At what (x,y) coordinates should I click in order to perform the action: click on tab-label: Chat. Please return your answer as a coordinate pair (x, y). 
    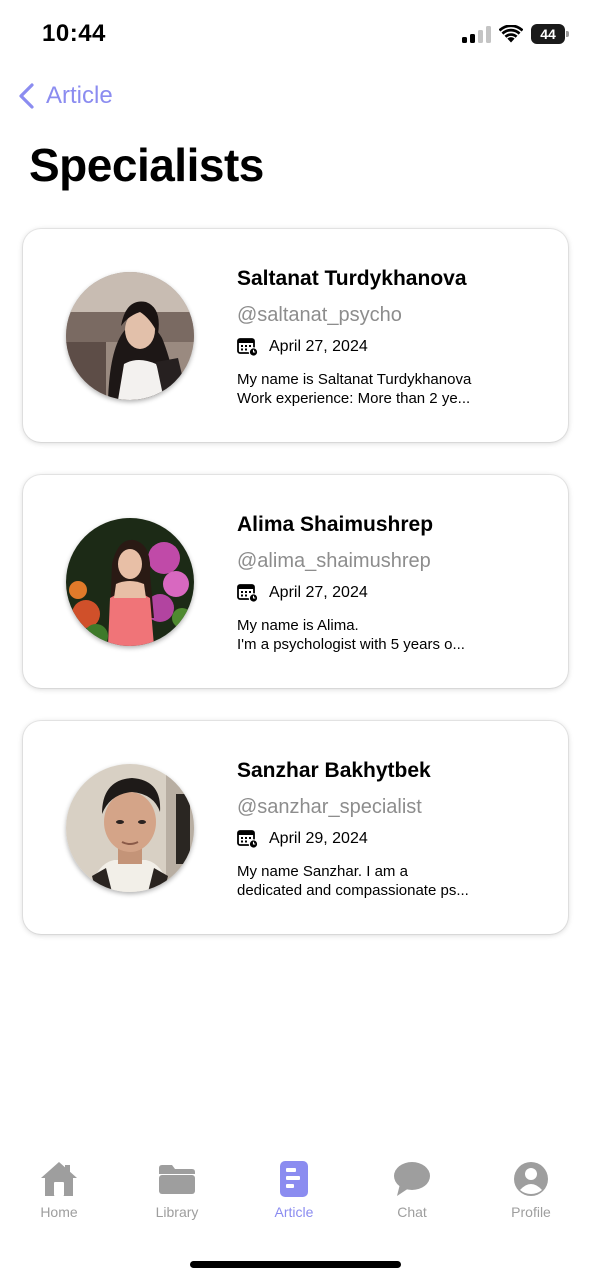
    Looking at the image, I should click on (412, 1212).